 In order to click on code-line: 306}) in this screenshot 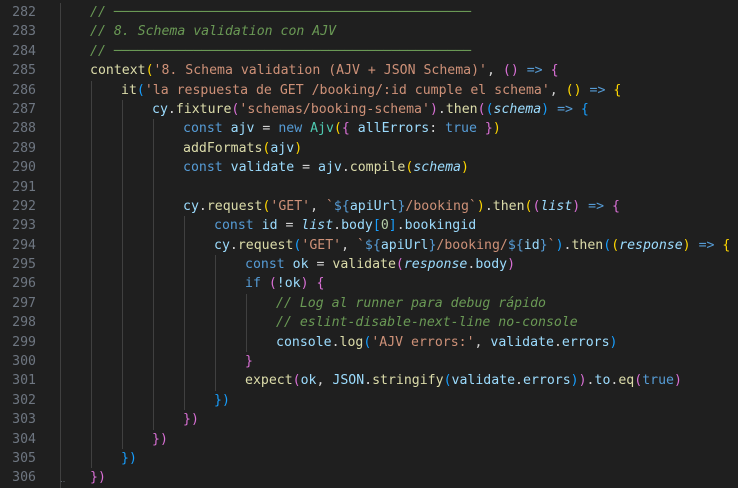, I will do `click(369, 478)`.